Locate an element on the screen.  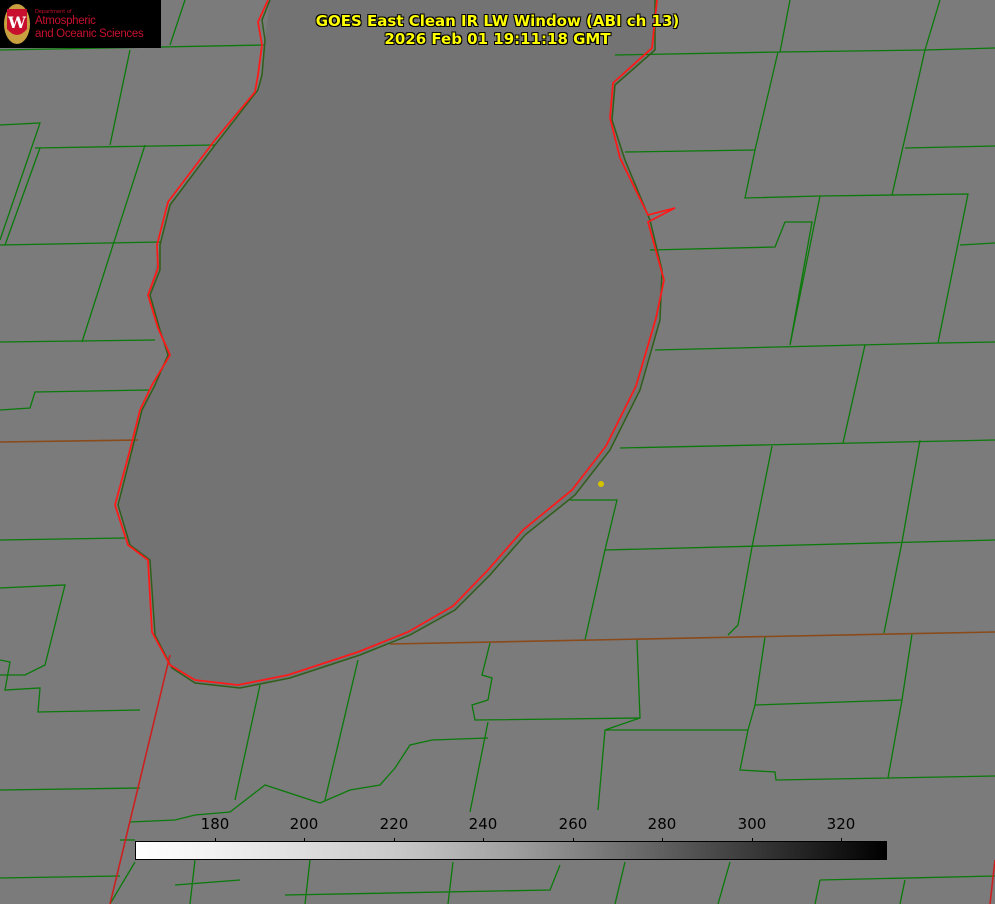
colorbar-tick: 300 is located at coordinates (752, 824).